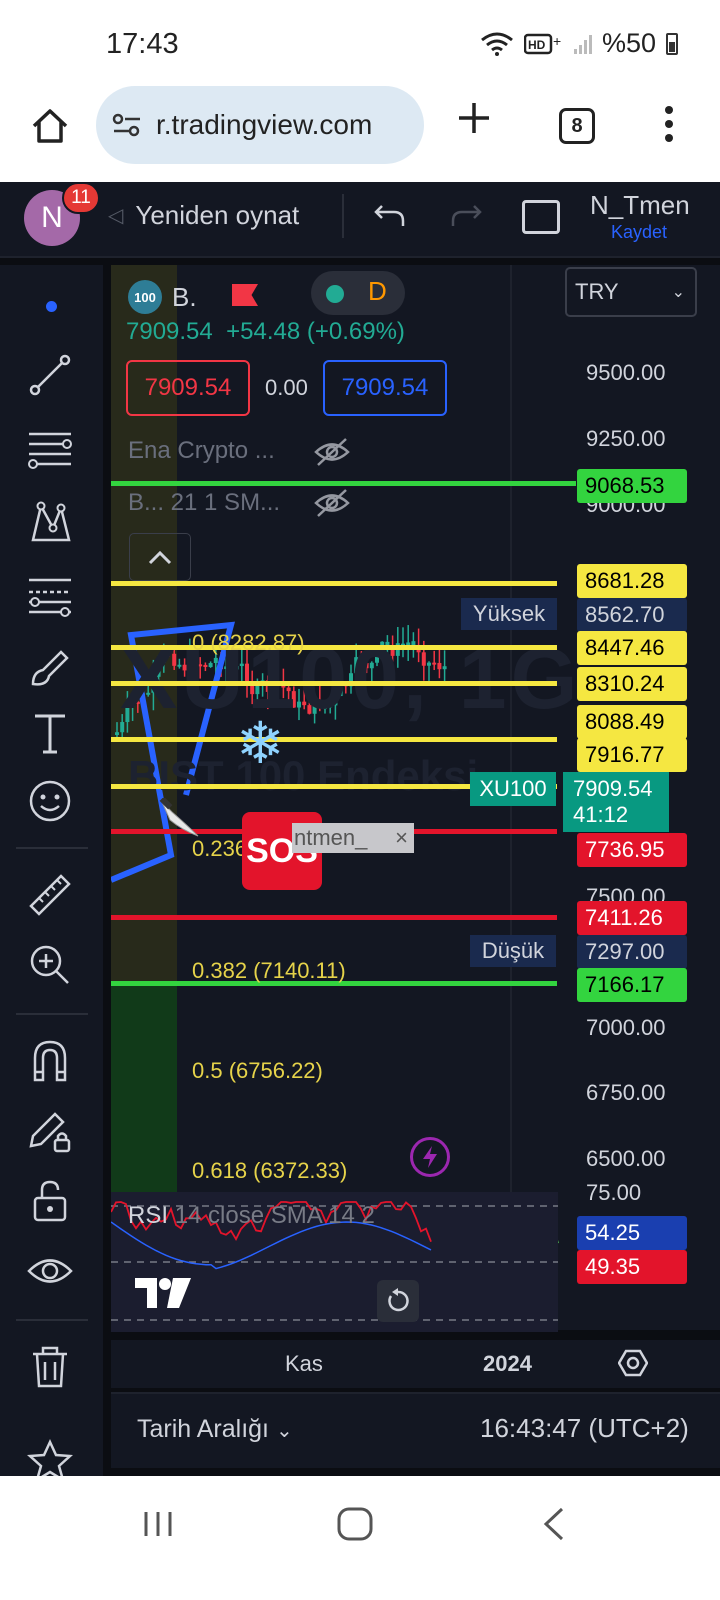 Image resolution: width=720 pixels, height=1600 pixels. Describe the element at coordinates (577, 126) in the screenshot. I see `tab-switcher-button: 8` at that location.